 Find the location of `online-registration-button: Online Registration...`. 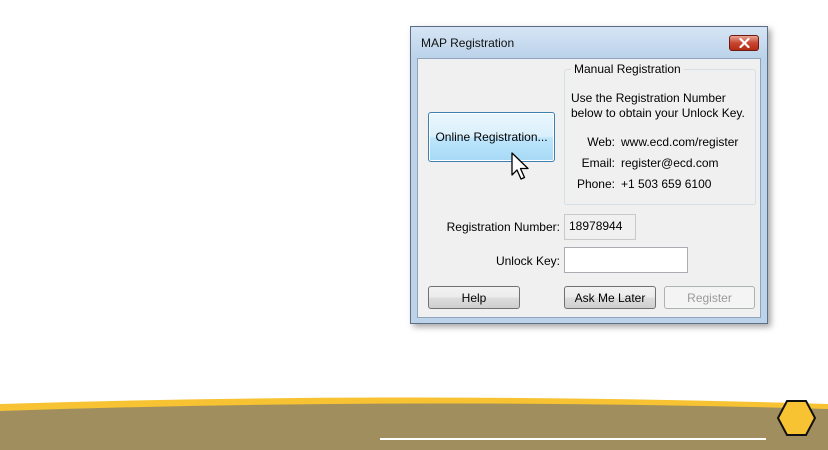

online-registration-button: Online Registration... is located at coordinates (491, 137).